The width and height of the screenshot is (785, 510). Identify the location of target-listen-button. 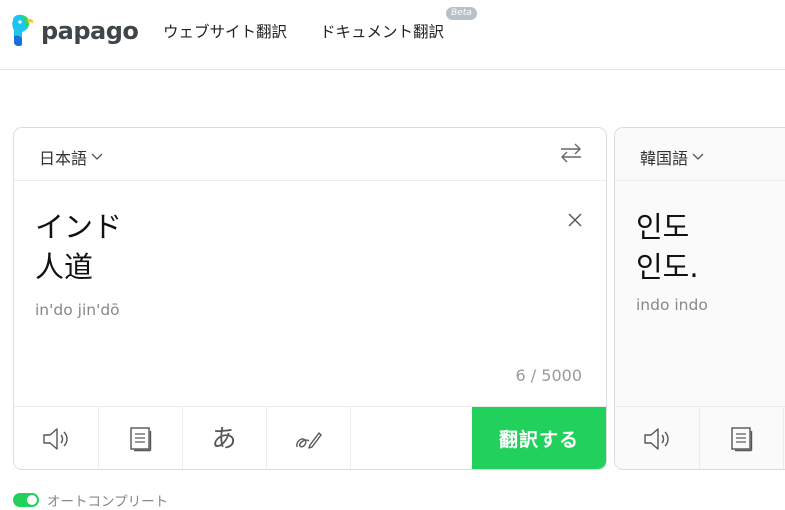
(657, 438).